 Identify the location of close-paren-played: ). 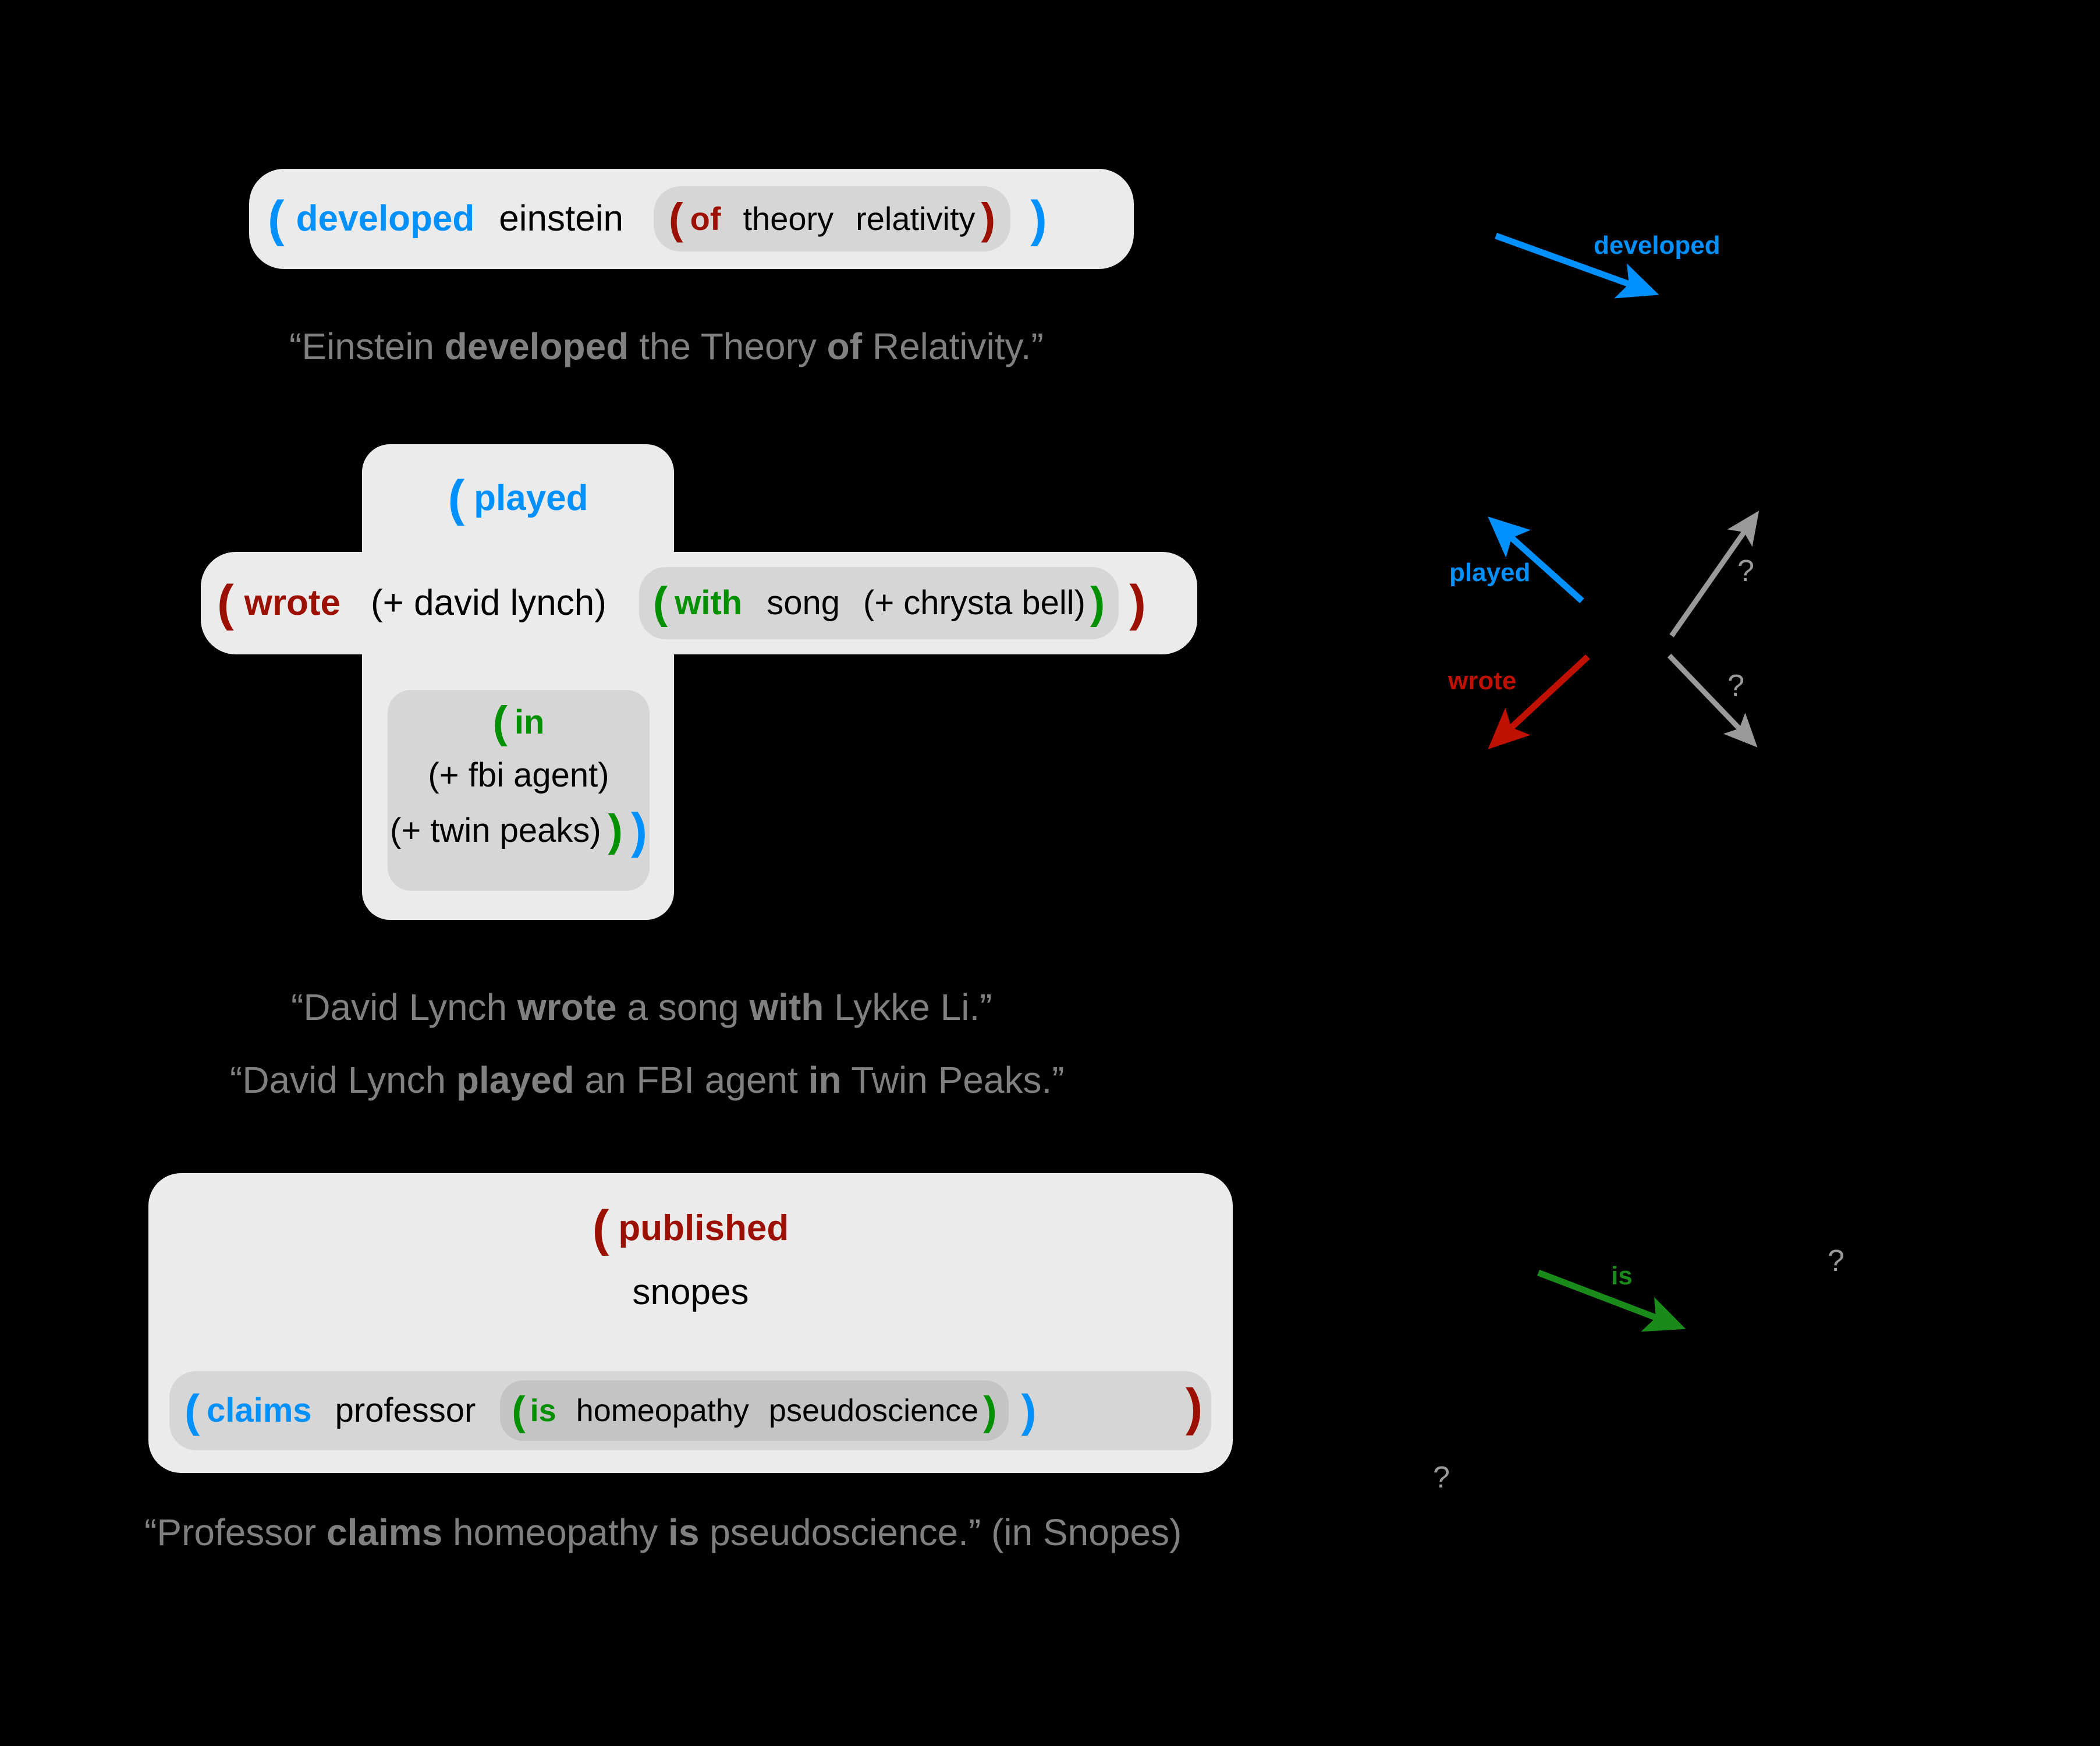
(639, 830).